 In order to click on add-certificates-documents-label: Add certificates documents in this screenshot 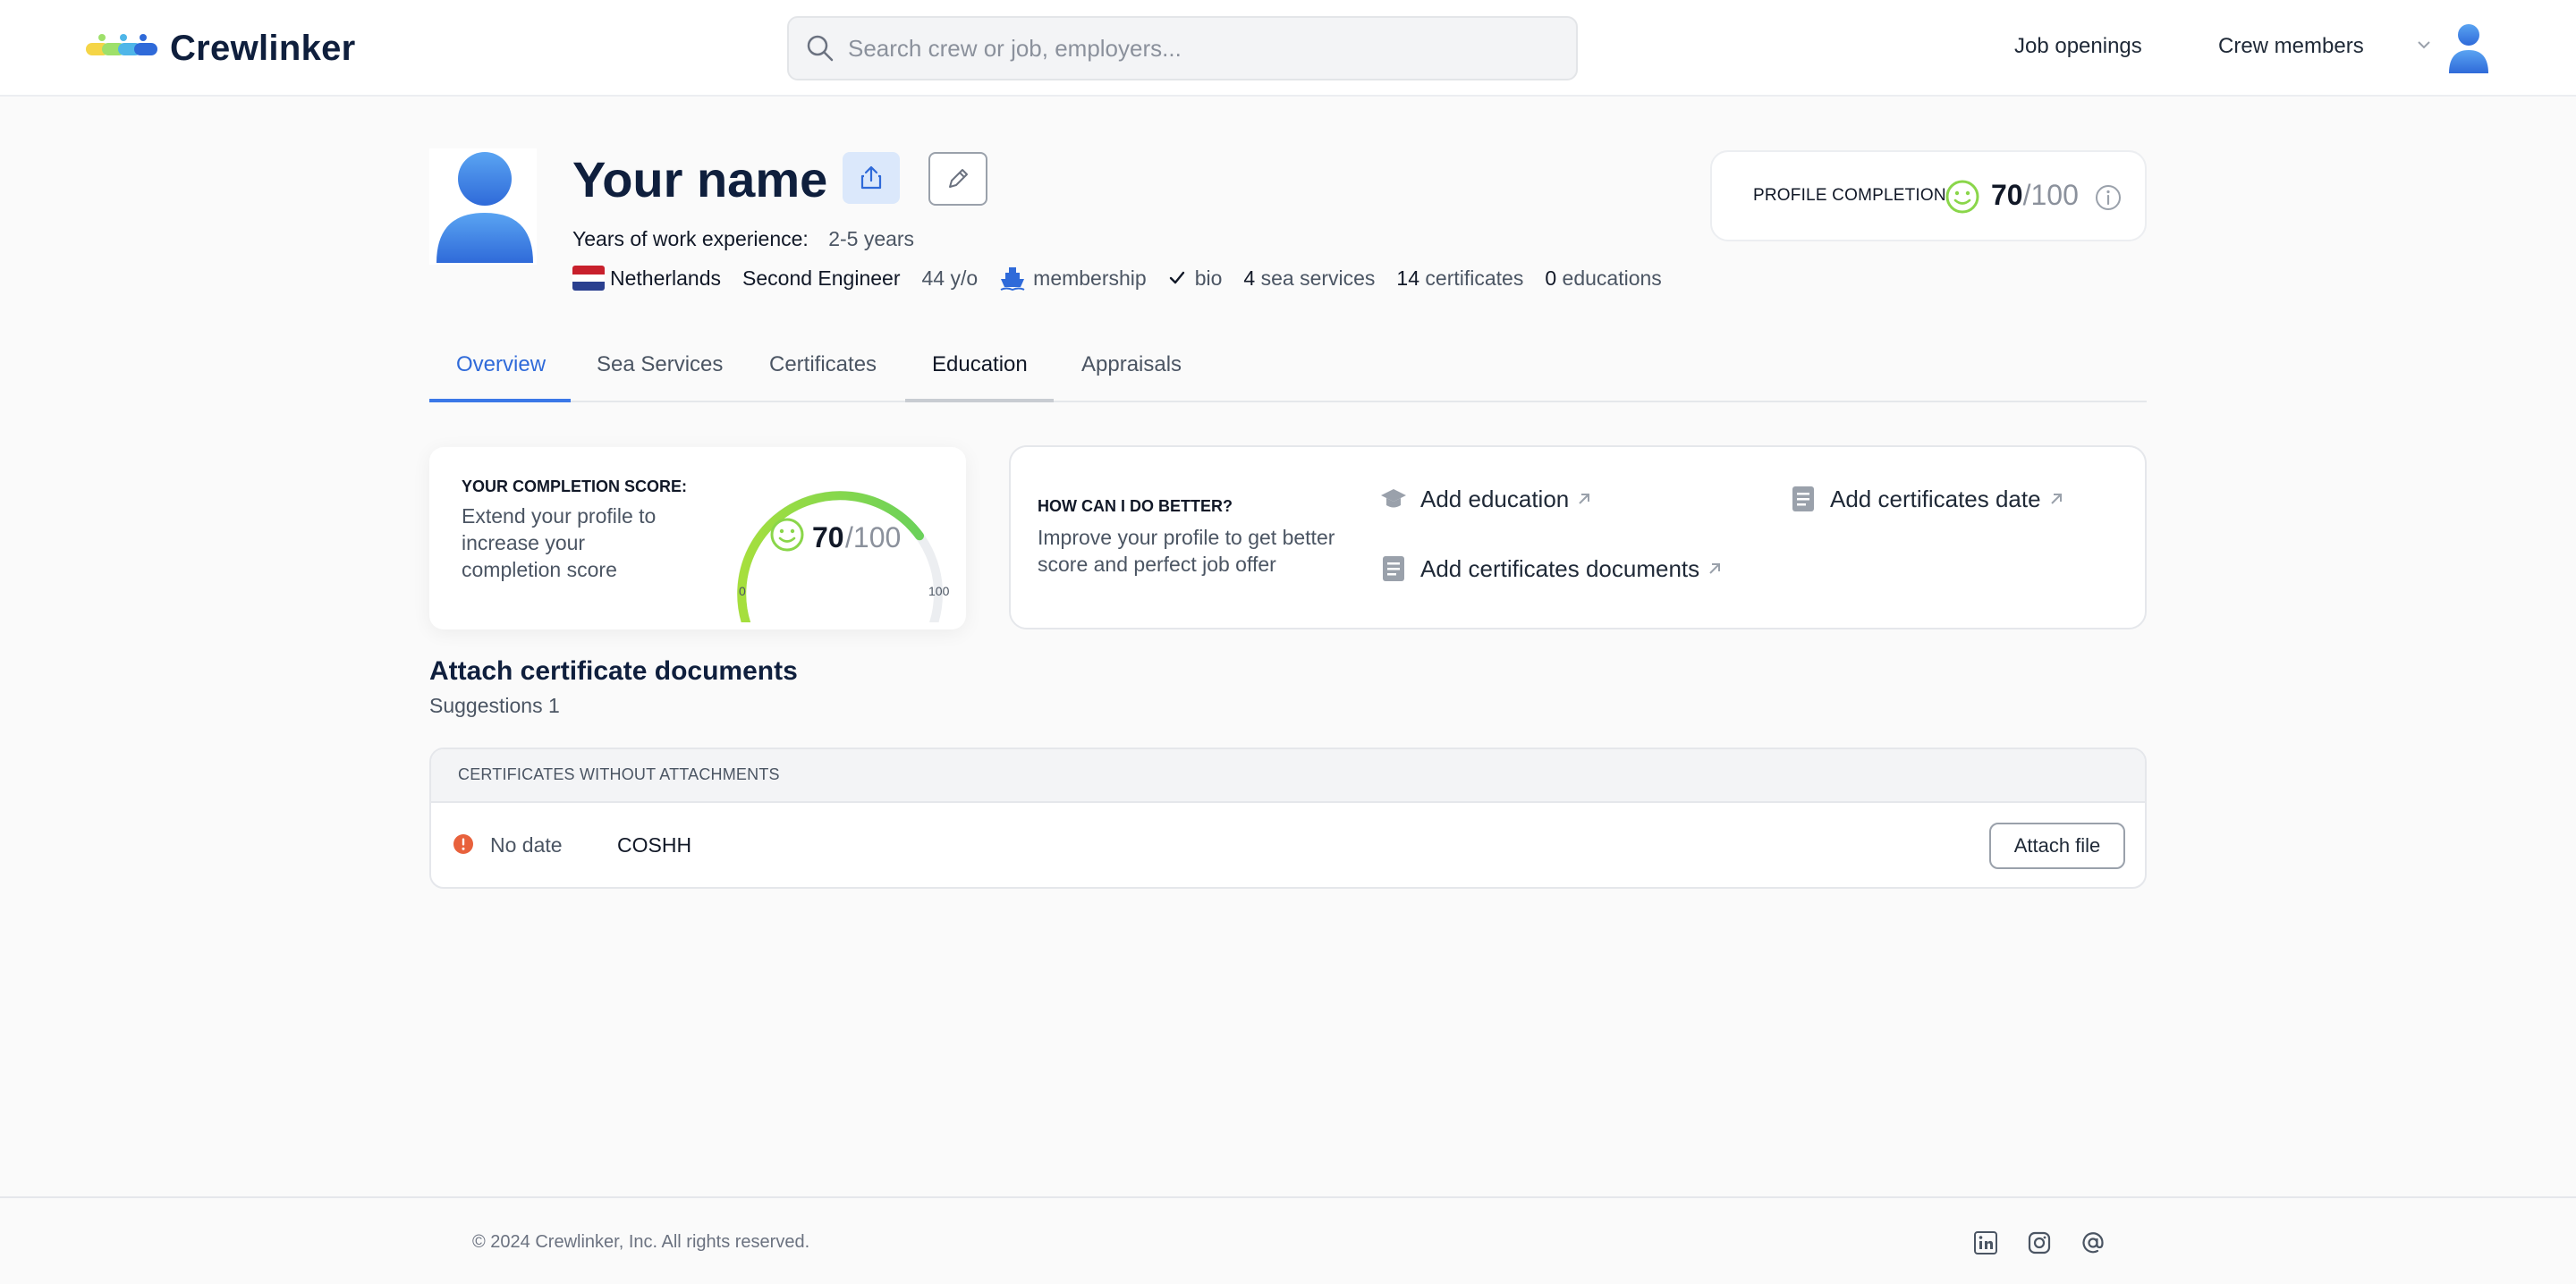, I will do `click(1560, 568)`.